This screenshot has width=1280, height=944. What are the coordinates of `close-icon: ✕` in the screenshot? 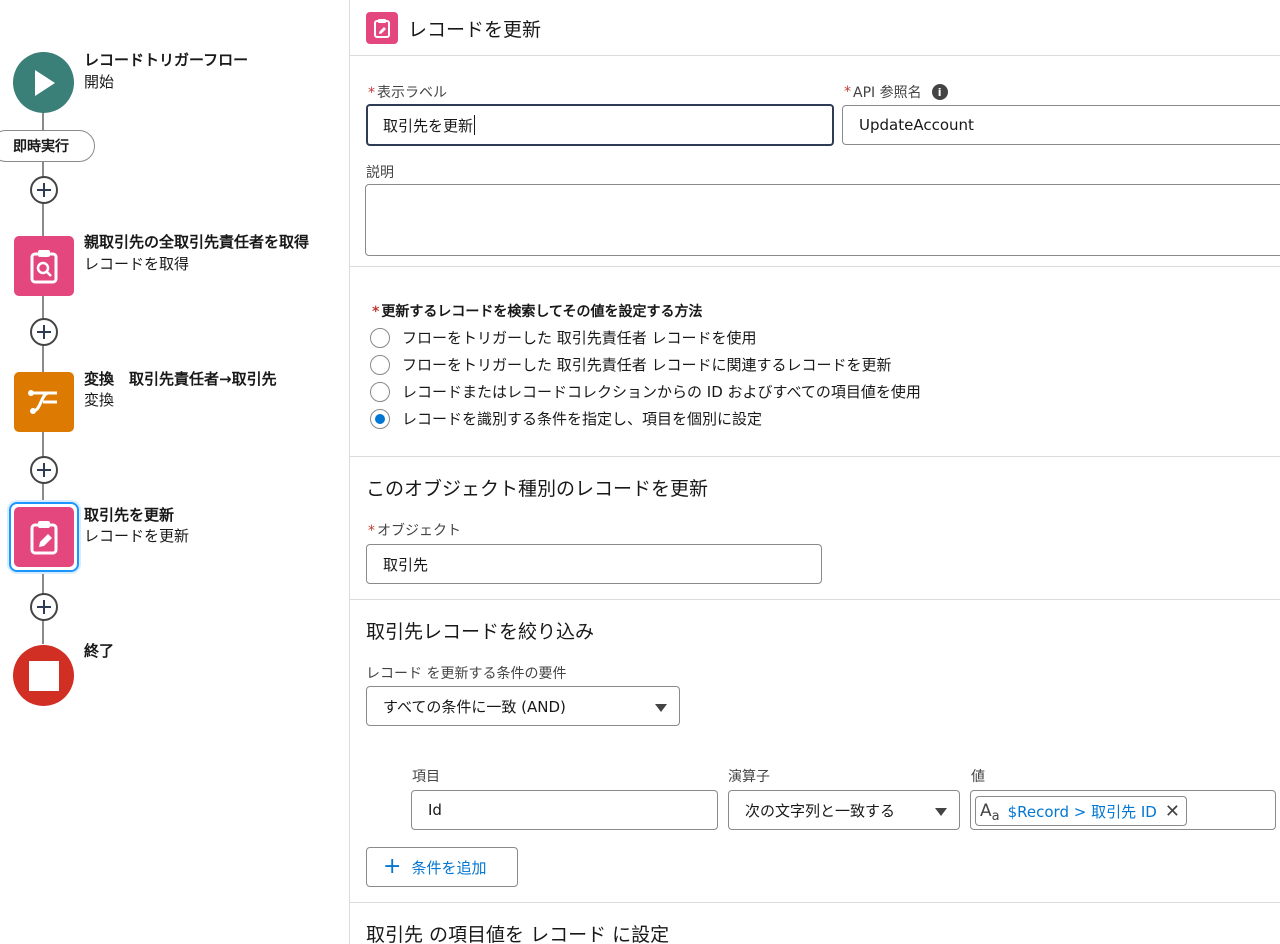 It's located at (1172, 811).